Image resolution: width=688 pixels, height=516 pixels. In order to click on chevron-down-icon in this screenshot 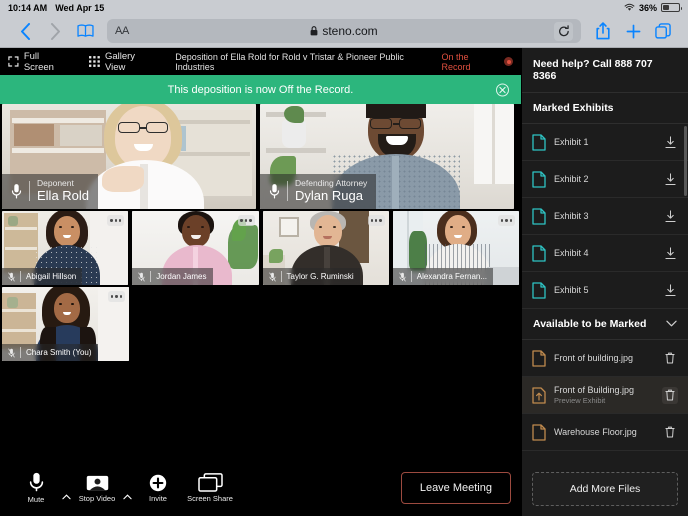, I will do `click(671, 324)`.